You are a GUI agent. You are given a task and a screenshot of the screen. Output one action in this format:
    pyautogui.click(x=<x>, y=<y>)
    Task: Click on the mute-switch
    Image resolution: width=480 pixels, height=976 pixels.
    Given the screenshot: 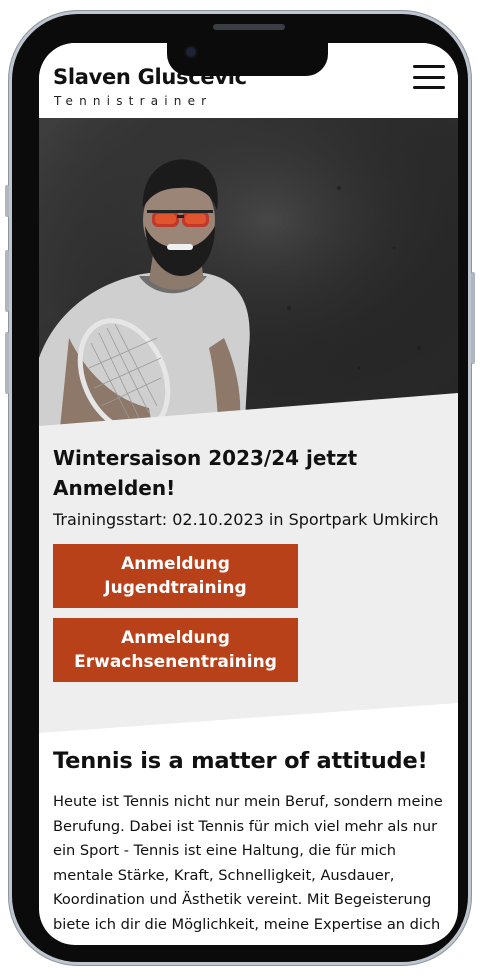 What is the action you would take?
    pyautogui.click(x=7, y=201)
    